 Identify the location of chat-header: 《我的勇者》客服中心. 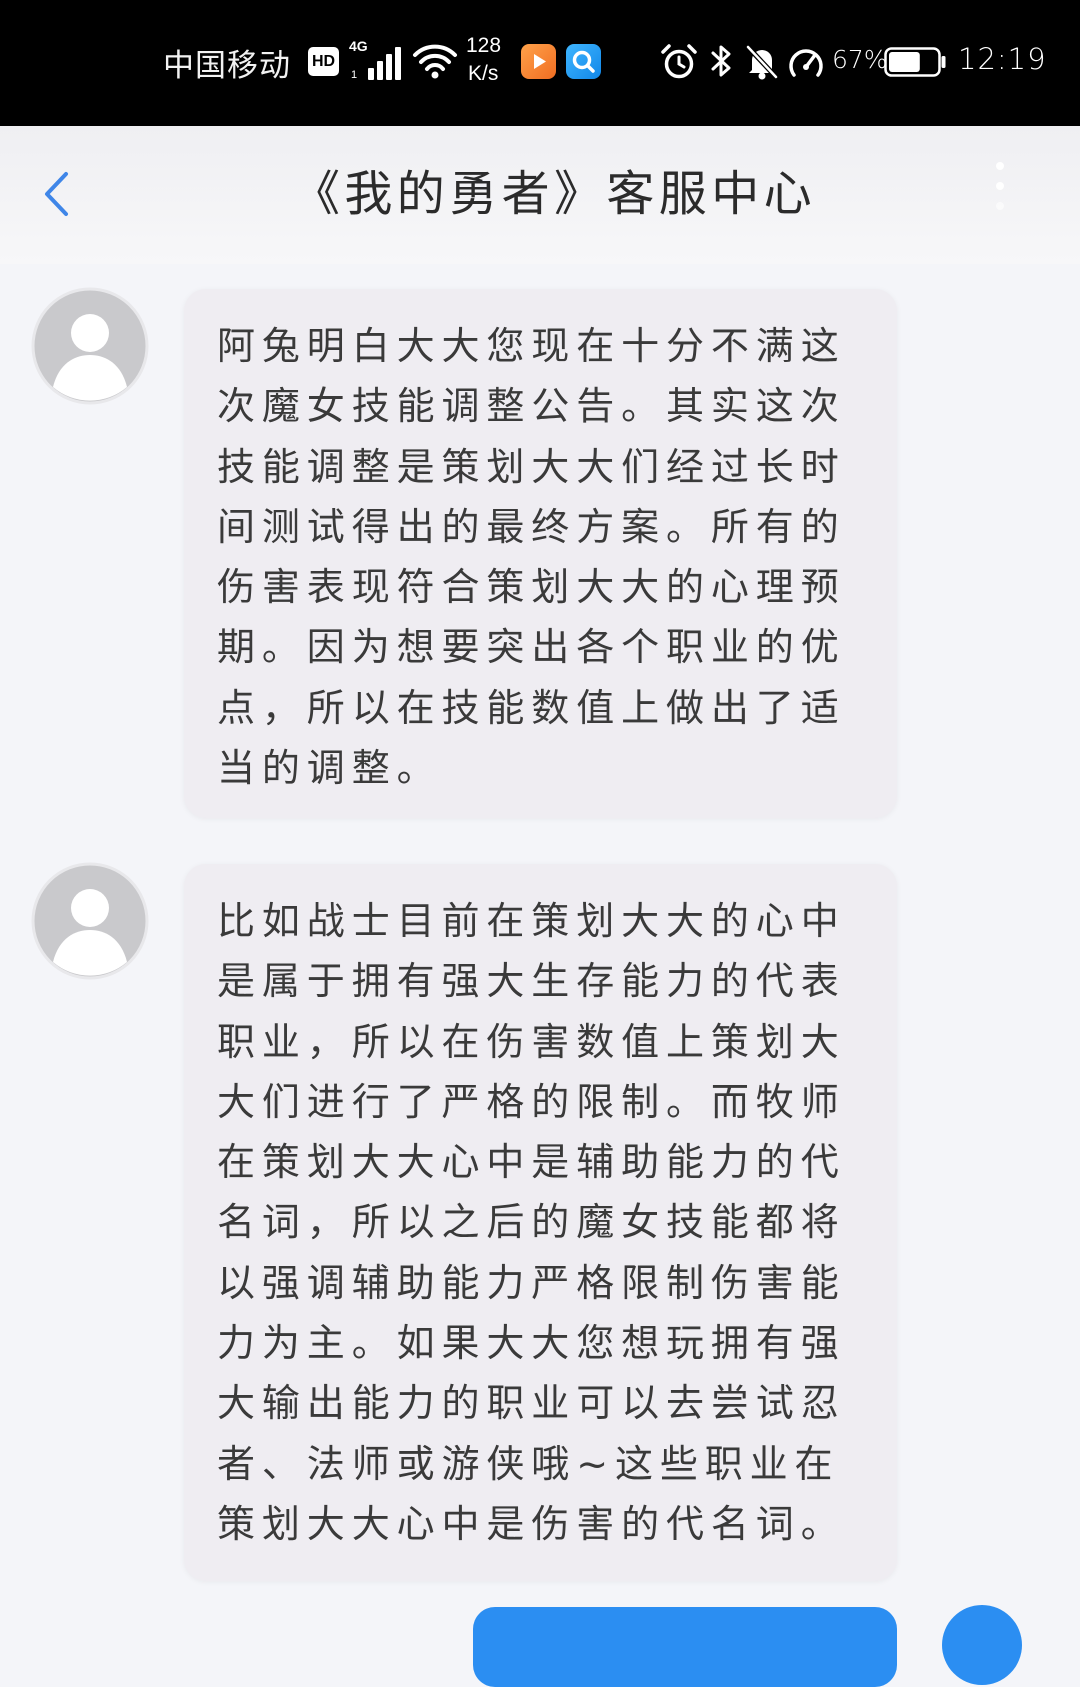
(540, 195).